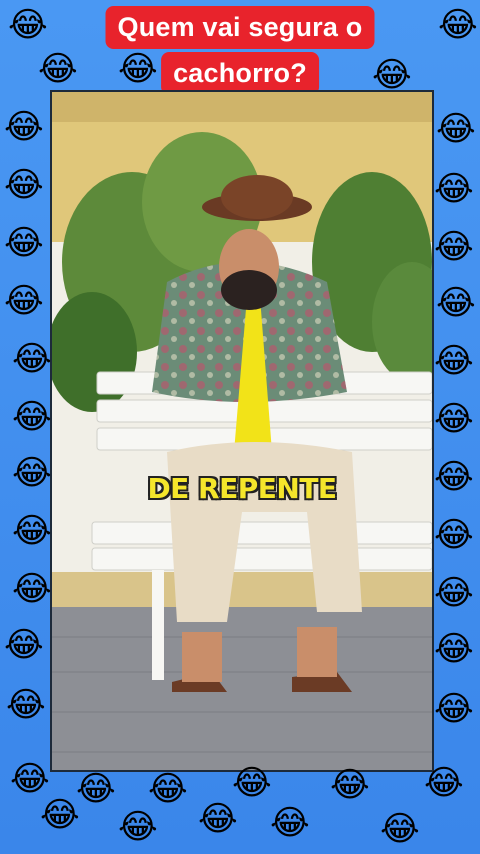  What do you see at coordinates (240, 73) in the screenshot?
I see `title-line-2: cachorro?` at bounding box center [240, 73].